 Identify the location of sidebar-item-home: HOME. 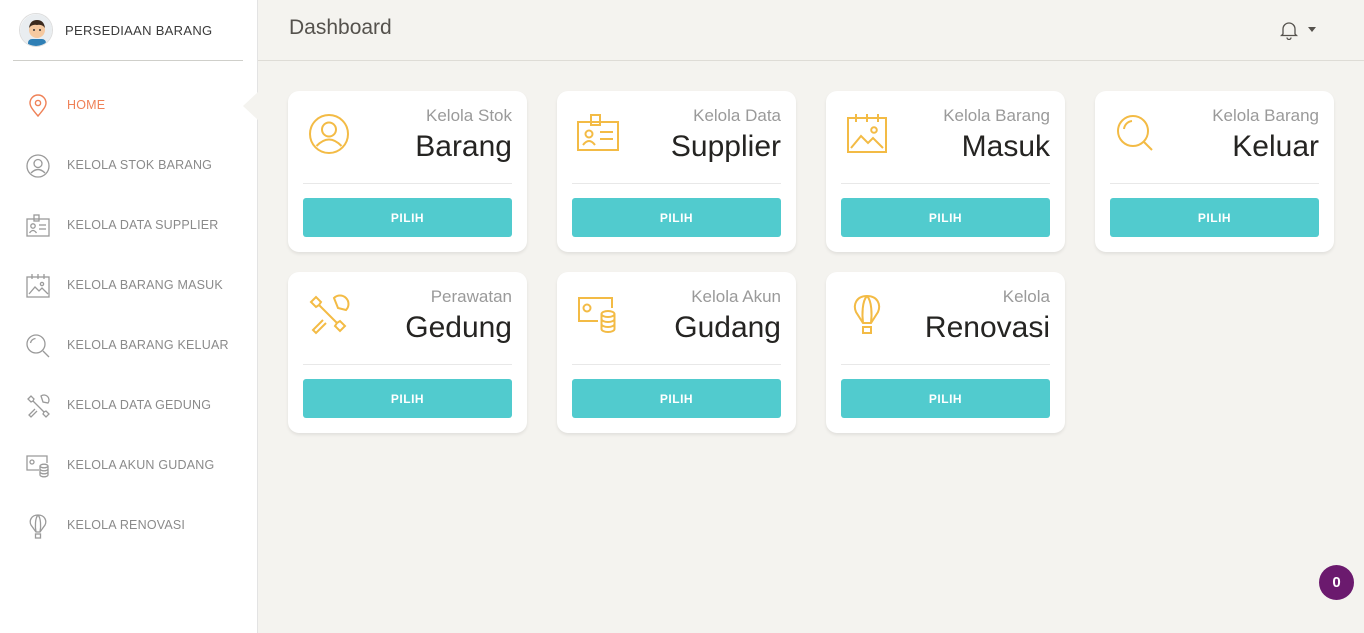
(129, 105).